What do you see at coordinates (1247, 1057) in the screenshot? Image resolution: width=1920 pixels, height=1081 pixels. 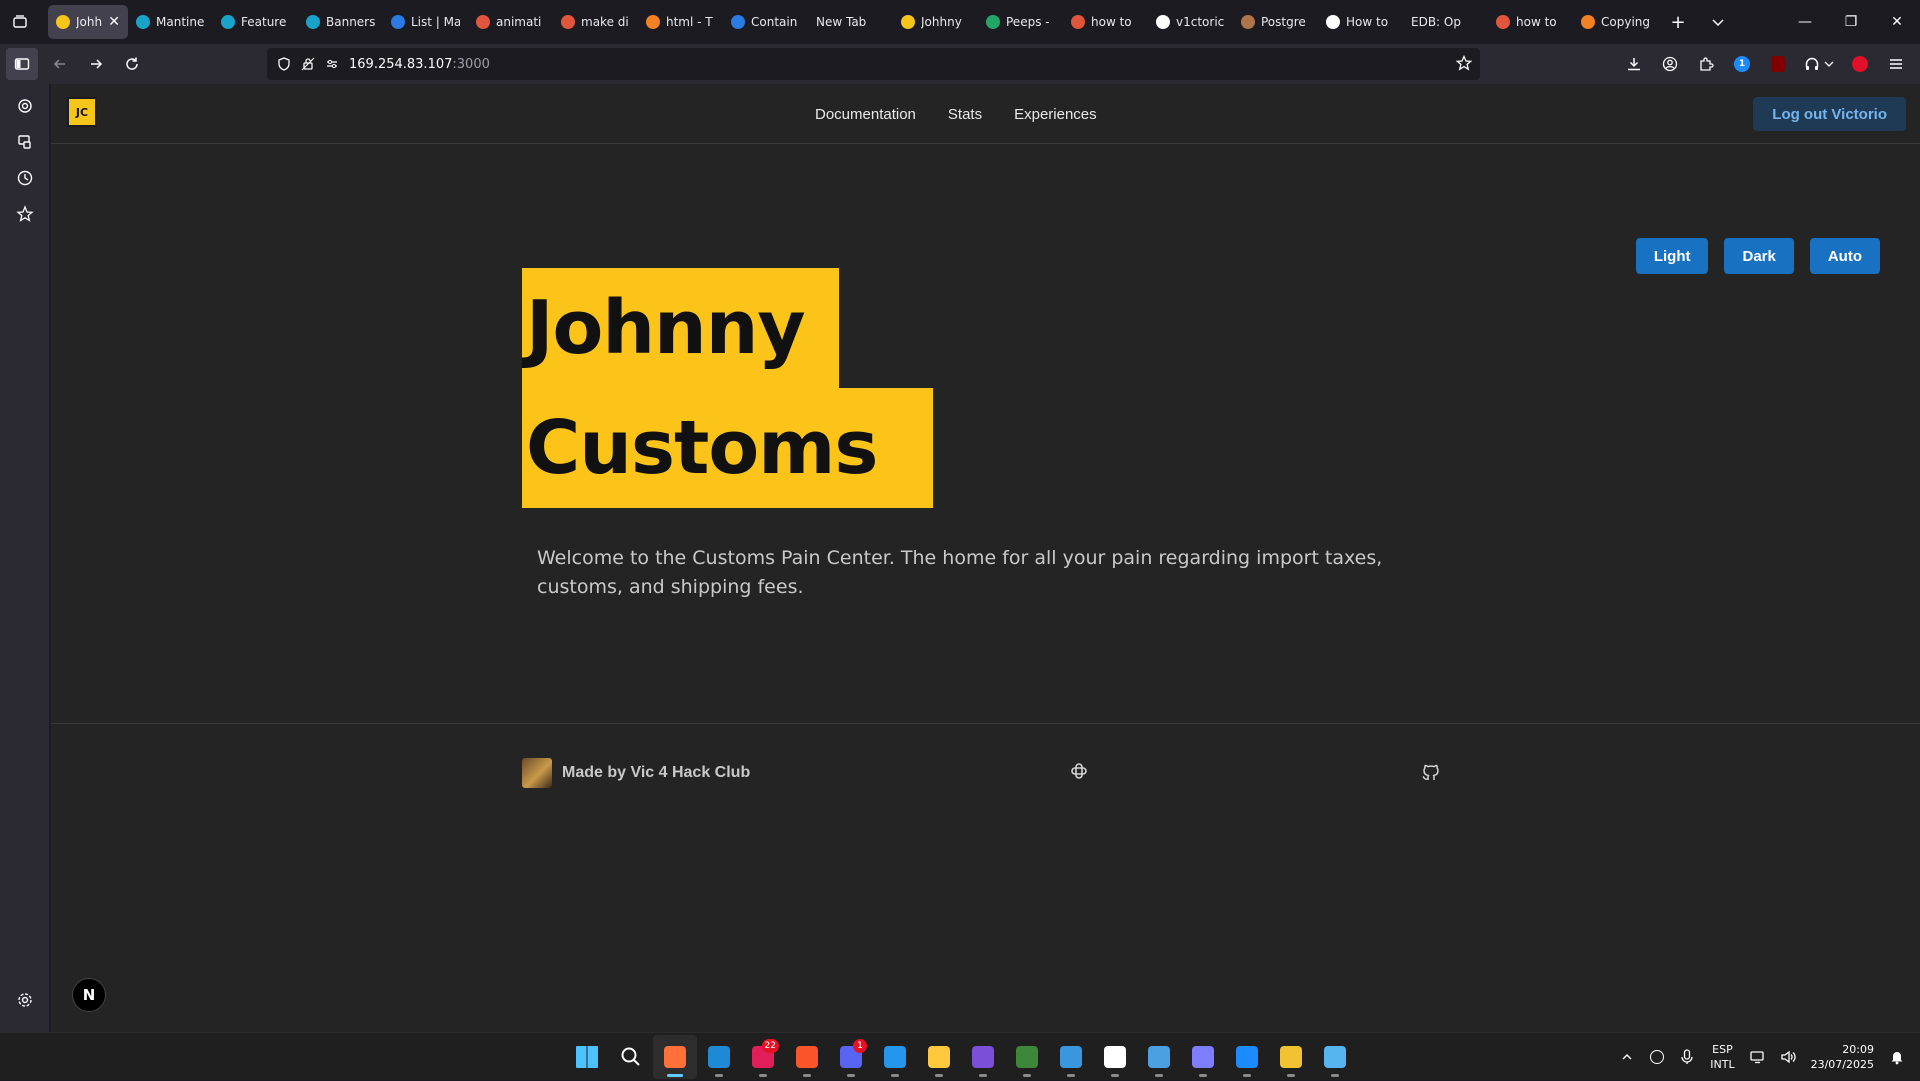 I see `taskbar-1password` at bounding box center [1247, 1057].